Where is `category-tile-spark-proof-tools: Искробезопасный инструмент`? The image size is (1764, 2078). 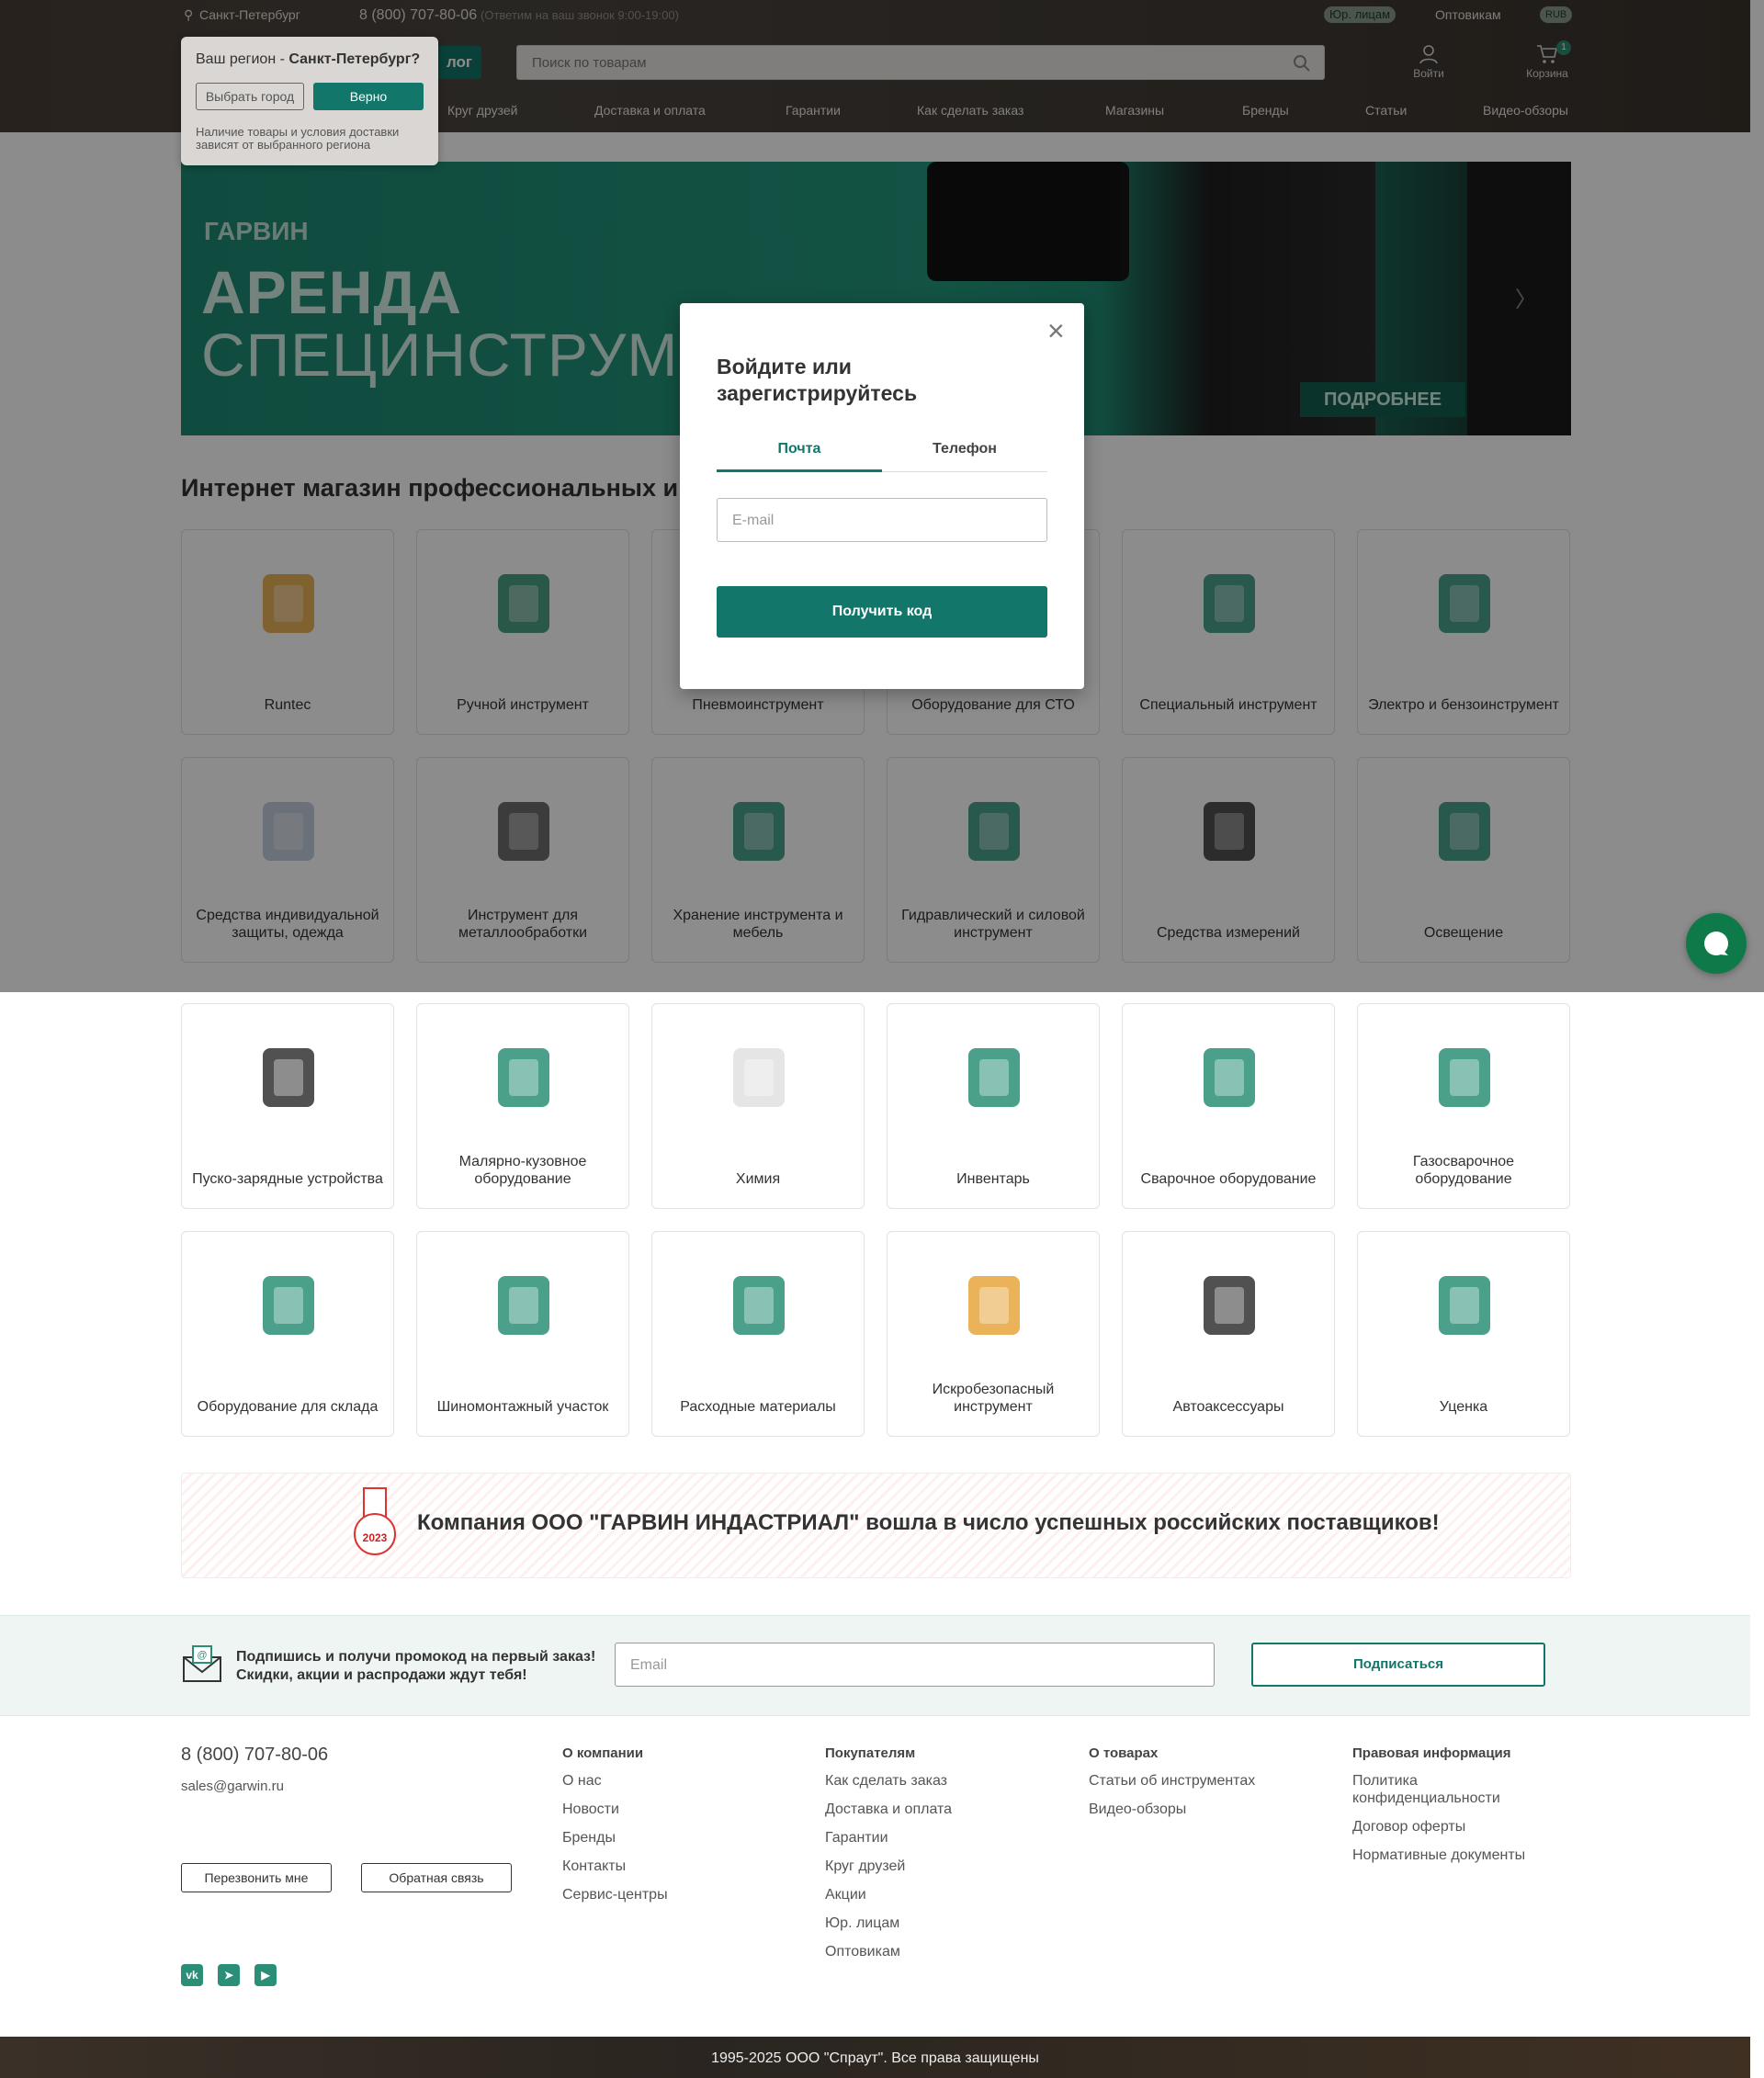
category-tile-spark-proof-tools: Искробезопасный инструмент is located at coordinates (994, 1334).